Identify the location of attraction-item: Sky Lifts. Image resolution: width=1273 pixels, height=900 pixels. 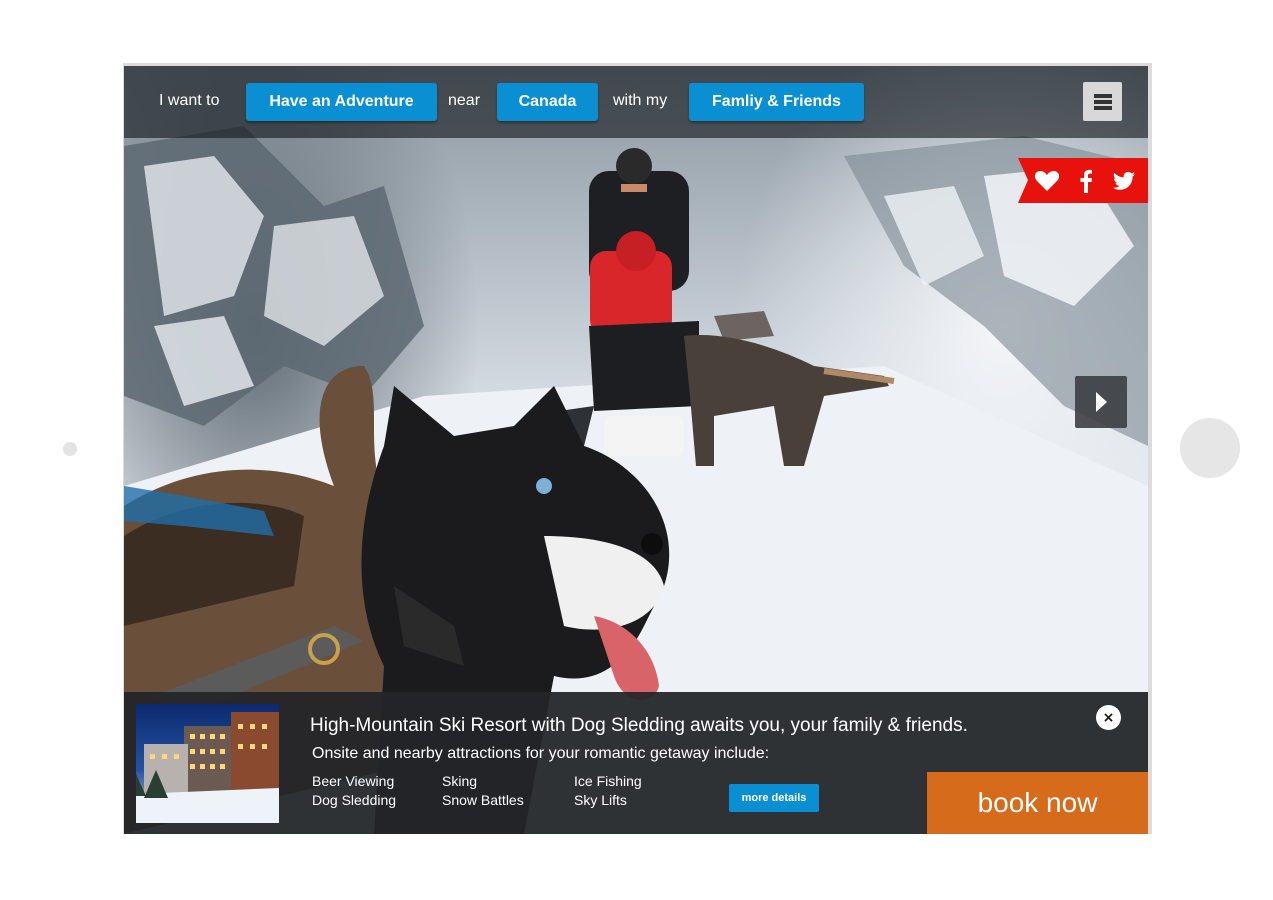
(600, 800).